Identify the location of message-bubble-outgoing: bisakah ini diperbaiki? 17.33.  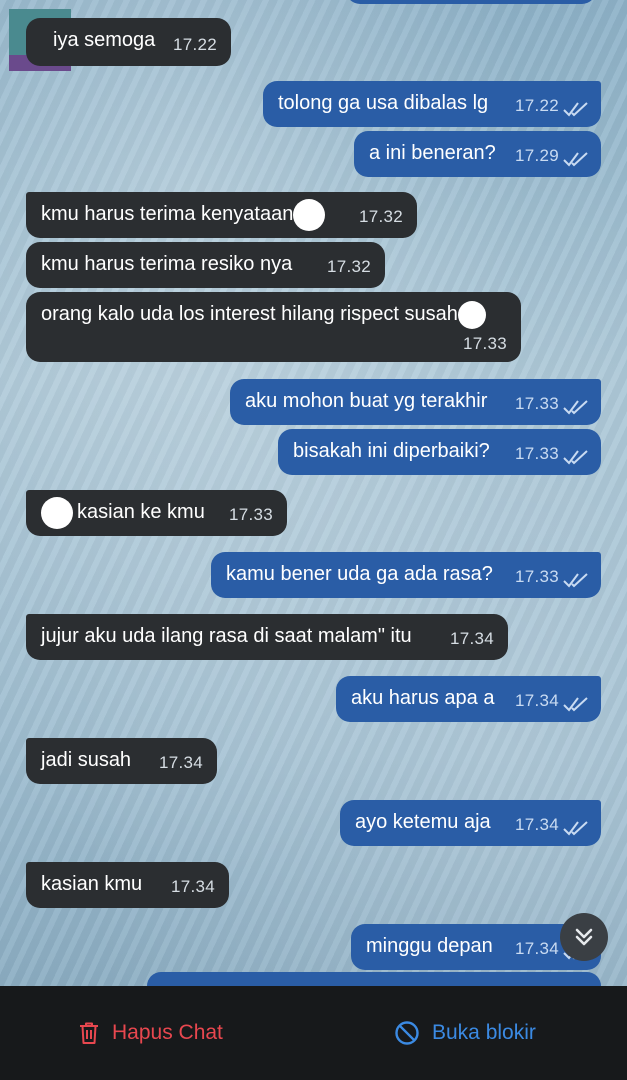
(439, 452).